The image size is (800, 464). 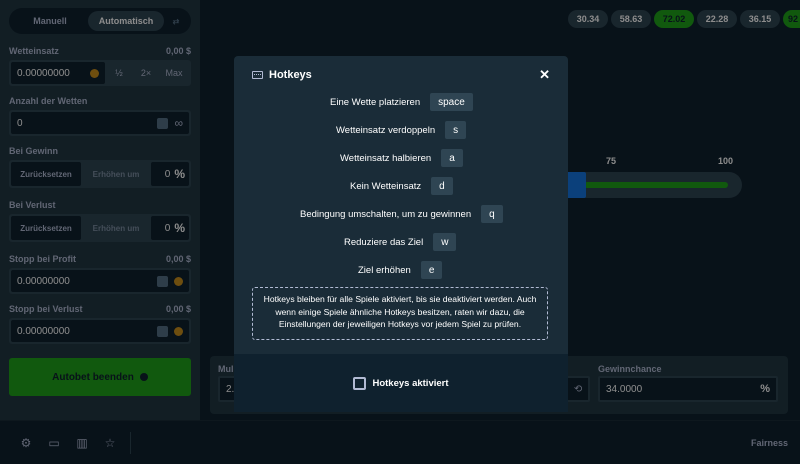 What do you see at coordinates (290, 75) in the screenshot?
I see `modal-title-text: Hotkeys` at bounding box center [290, 75].